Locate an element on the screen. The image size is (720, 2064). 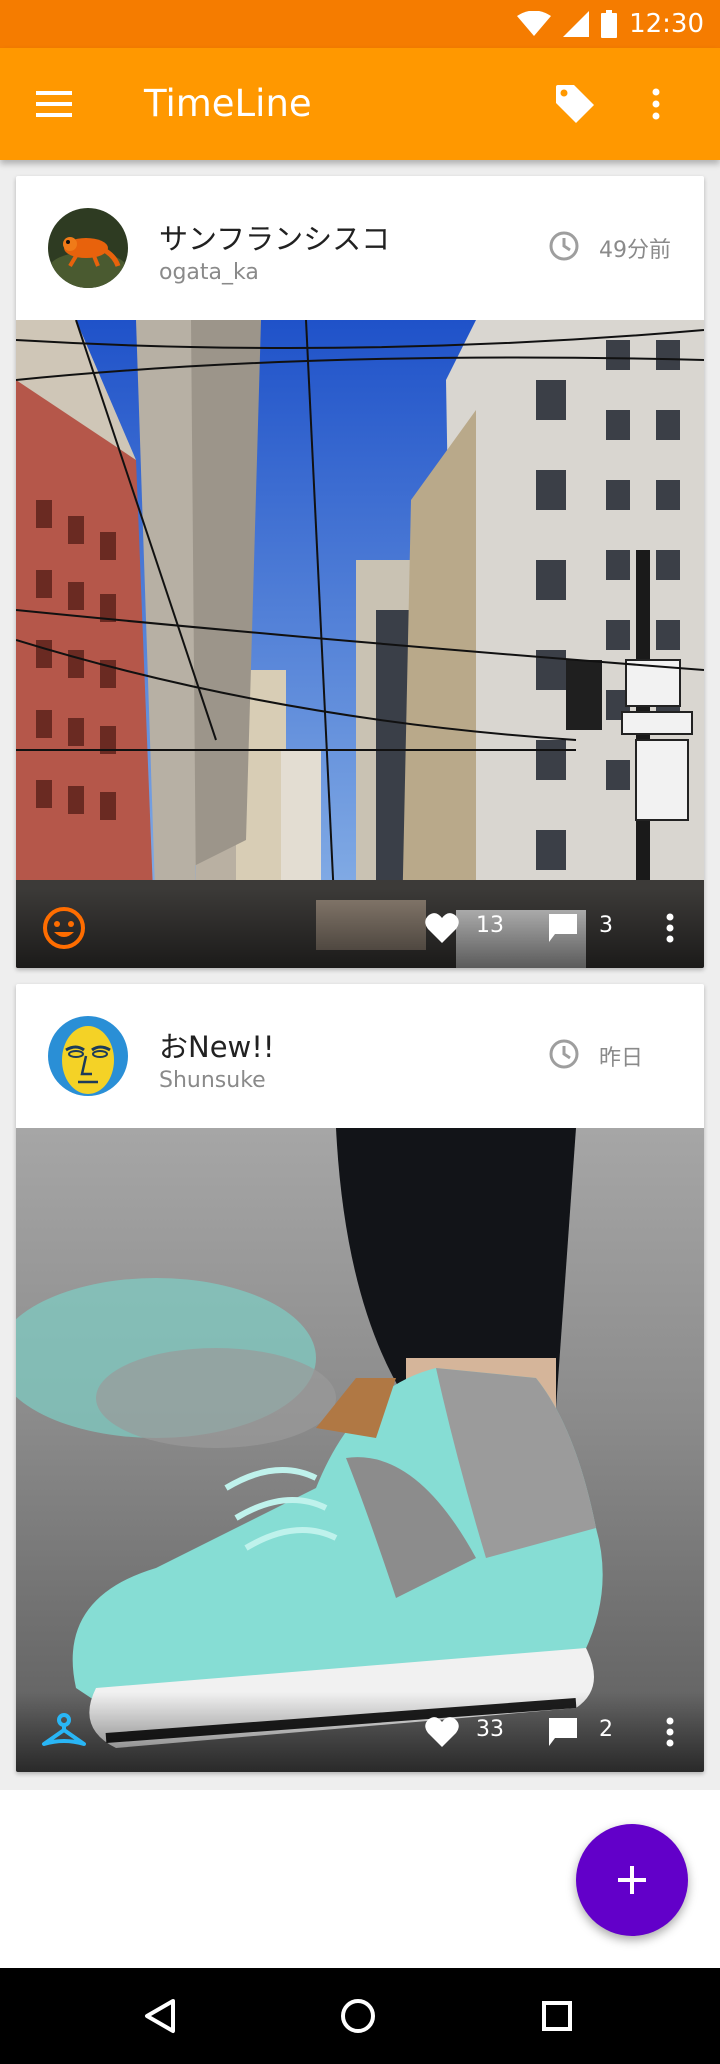
back-button is located at coordinates (160, 2016).